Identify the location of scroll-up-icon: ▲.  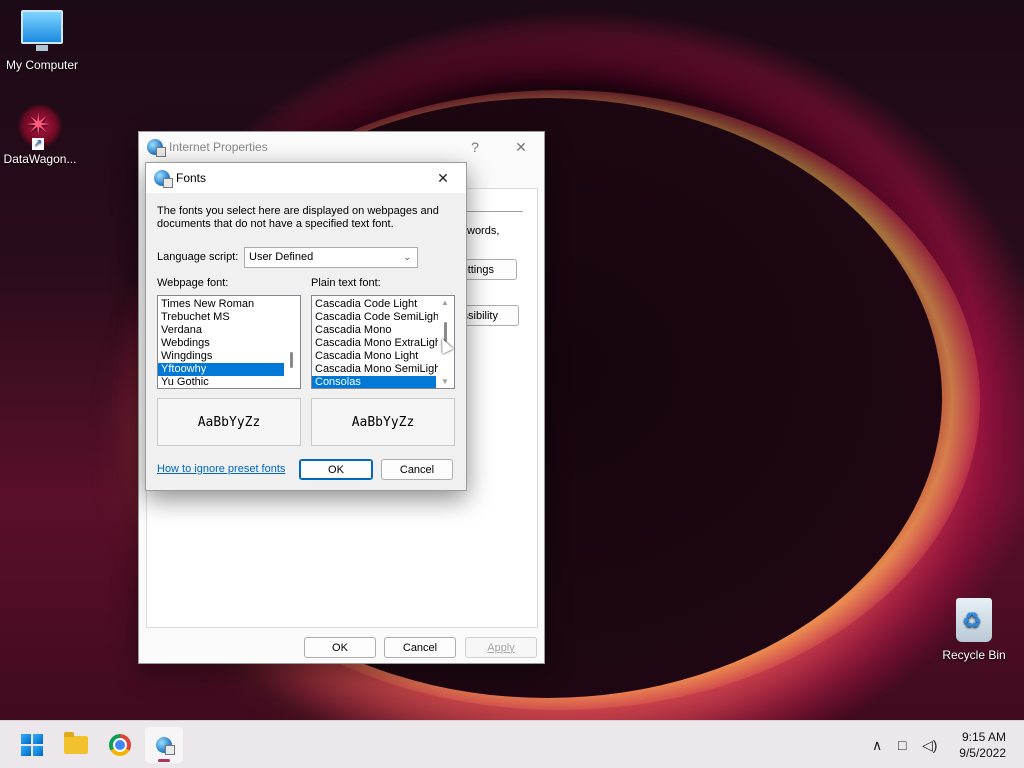
(445, 302).